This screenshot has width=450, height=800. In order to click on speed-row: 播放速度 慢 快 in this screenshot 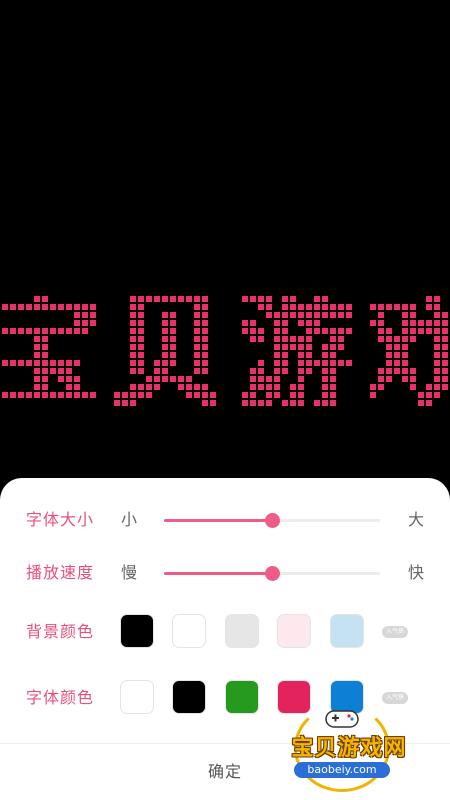, I will do `click(225, 573)`.